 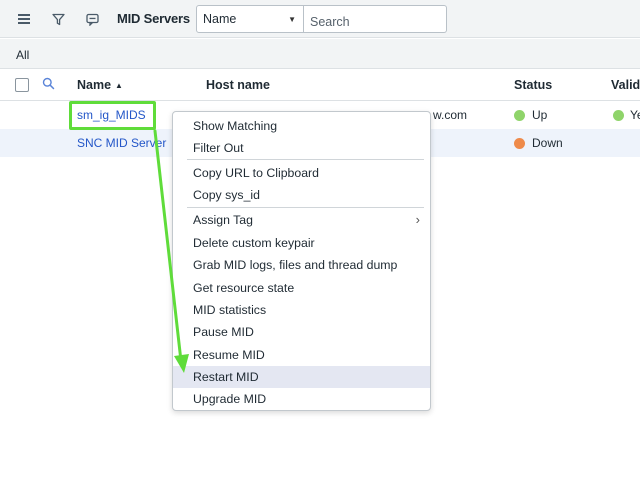 What do you see at coordinates (301, 355) in the screenshot?
I see `menu-item-resume-mid: Resume MID` at bounding box center [301, 355].